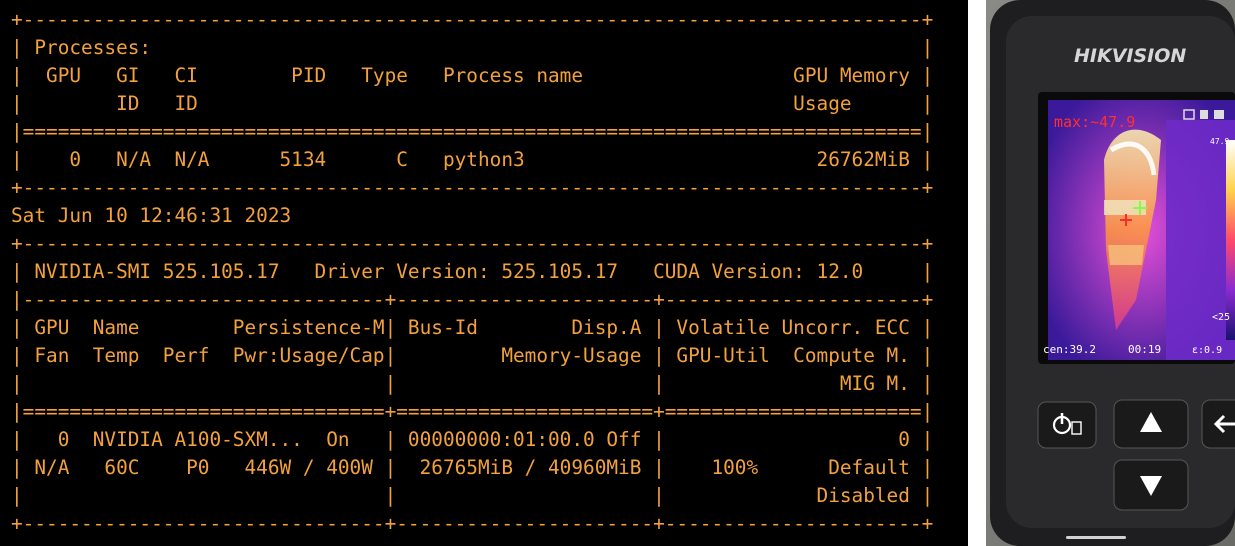 Image resolution: width=1235 pixels, height=546 pixels. I want to click on temperature-scale-bar, so click(1230, 240).